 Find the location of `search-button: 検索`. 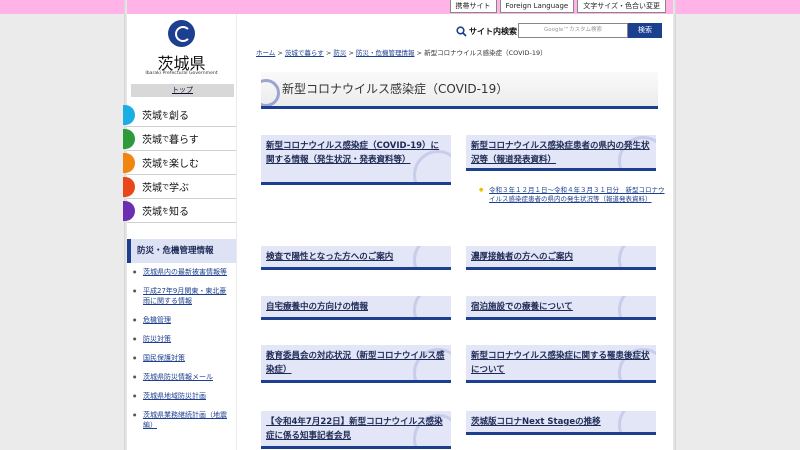

search-button: 検索 is located at coordinates (645, 30).